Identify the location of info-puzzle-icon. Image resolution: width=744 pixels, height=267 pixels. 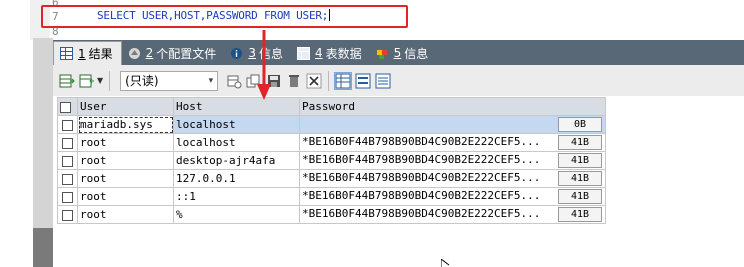
(381, 54).